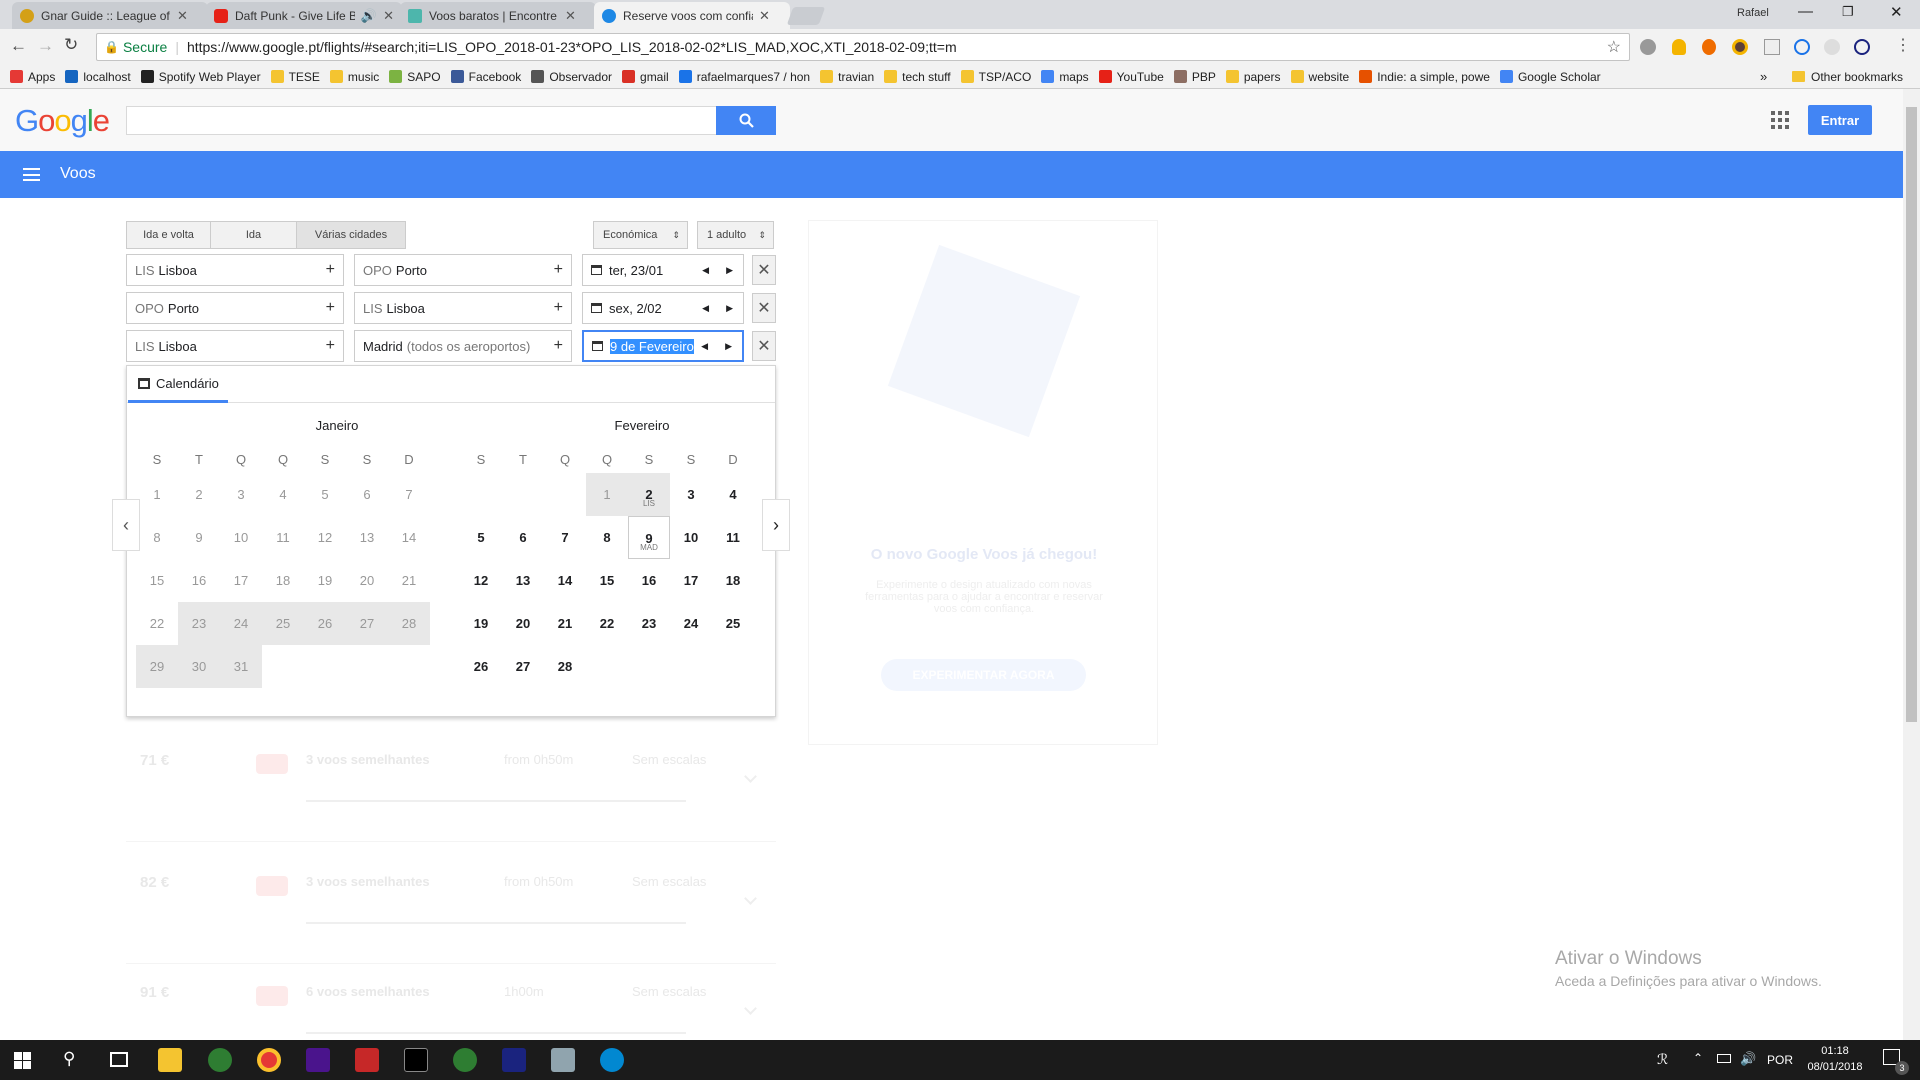  What do you see at coordinates (1748, 1059) in the screenshot?
I see `volume-icon: 🔊` at bounding box center [1748, 1059].